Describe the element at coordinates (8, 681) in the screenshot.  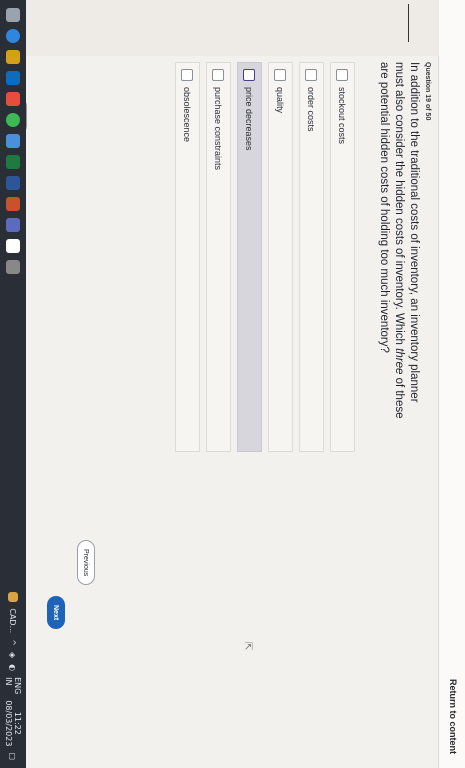
I see `region-code: IN` at that location.